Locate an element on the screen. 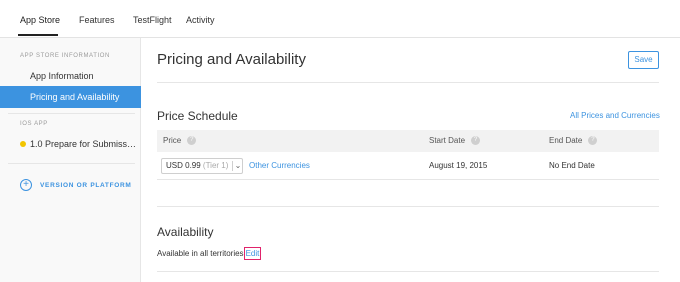  price-tier-select: USD 0.99 (Tier 1) ⌄ is located at coordinates (202, 166).